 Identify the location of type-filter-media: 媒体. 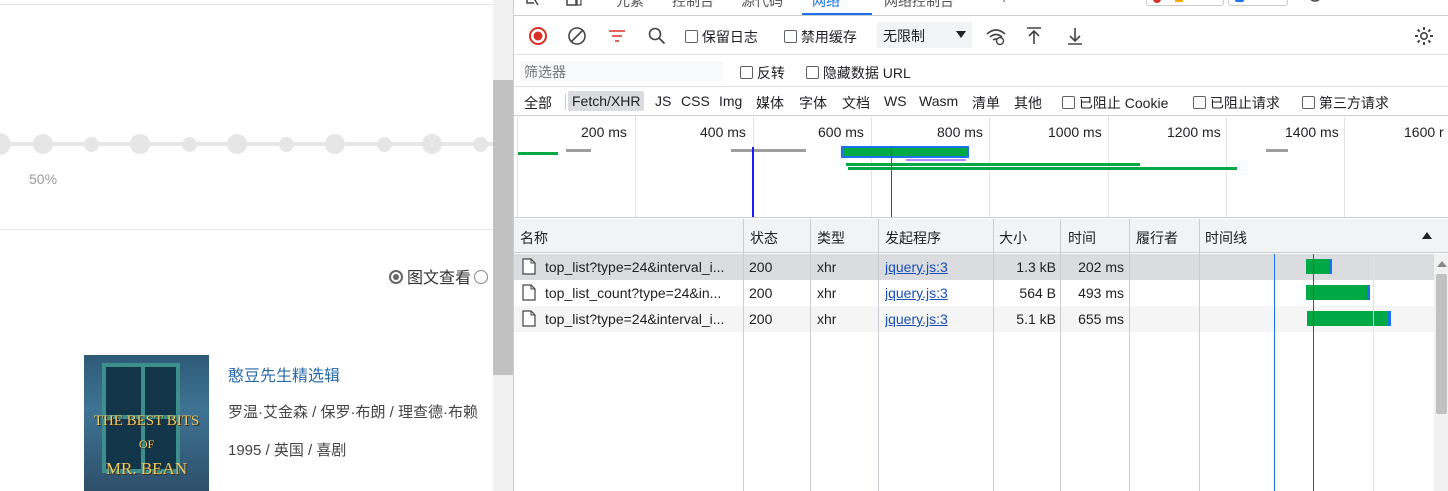
(770, 103).